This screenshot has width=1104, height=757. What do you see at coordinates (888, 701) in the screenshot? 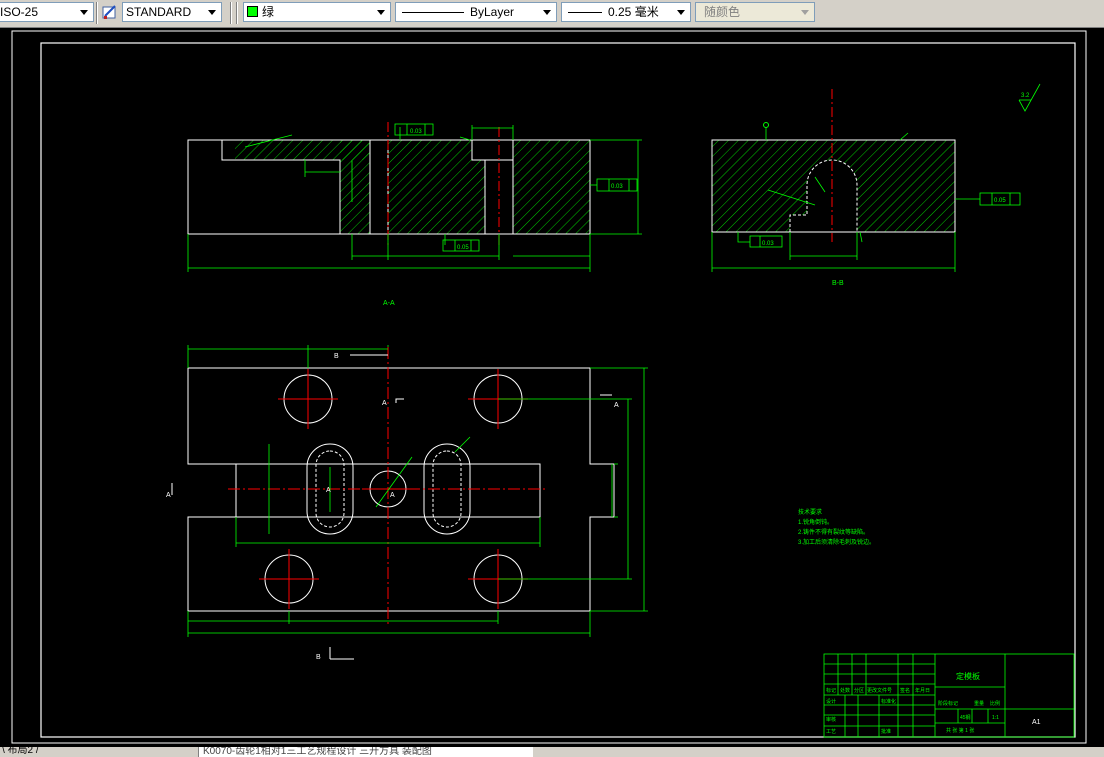
I see `title-label: 标准化` at bounding box center [888, 701].